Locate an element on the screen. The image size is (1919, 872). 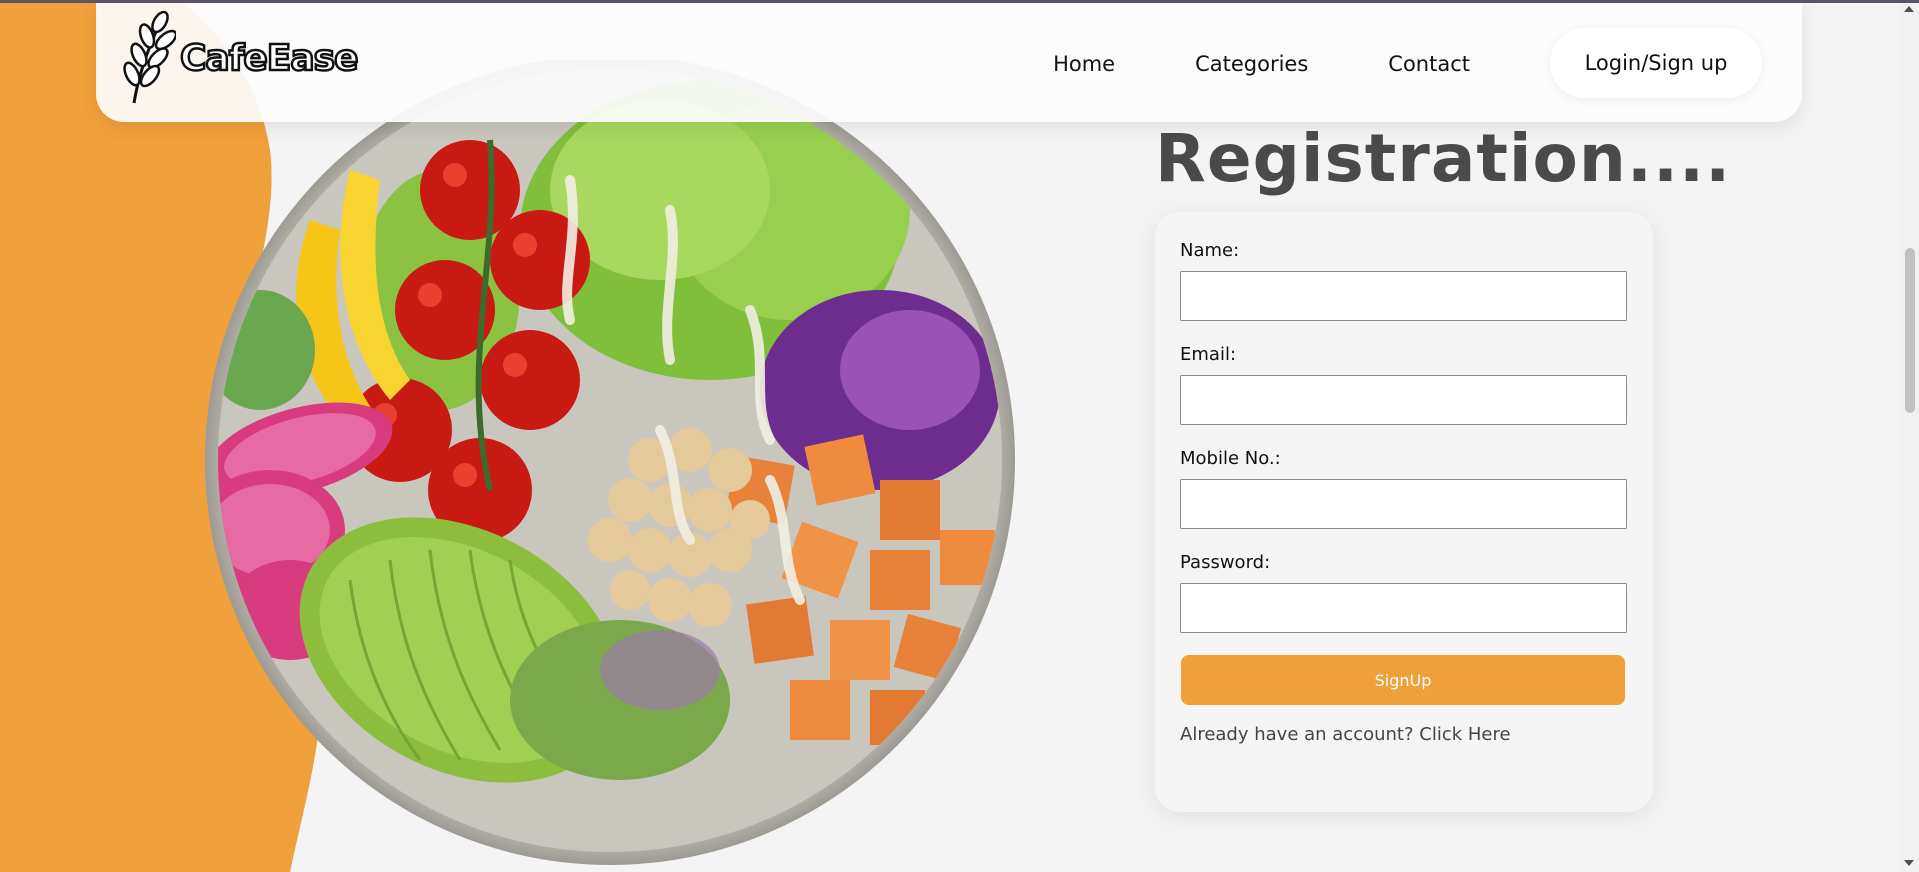
main-nav: Home Categories Contact Login/Sign up is located at coordinates (1407, 63).